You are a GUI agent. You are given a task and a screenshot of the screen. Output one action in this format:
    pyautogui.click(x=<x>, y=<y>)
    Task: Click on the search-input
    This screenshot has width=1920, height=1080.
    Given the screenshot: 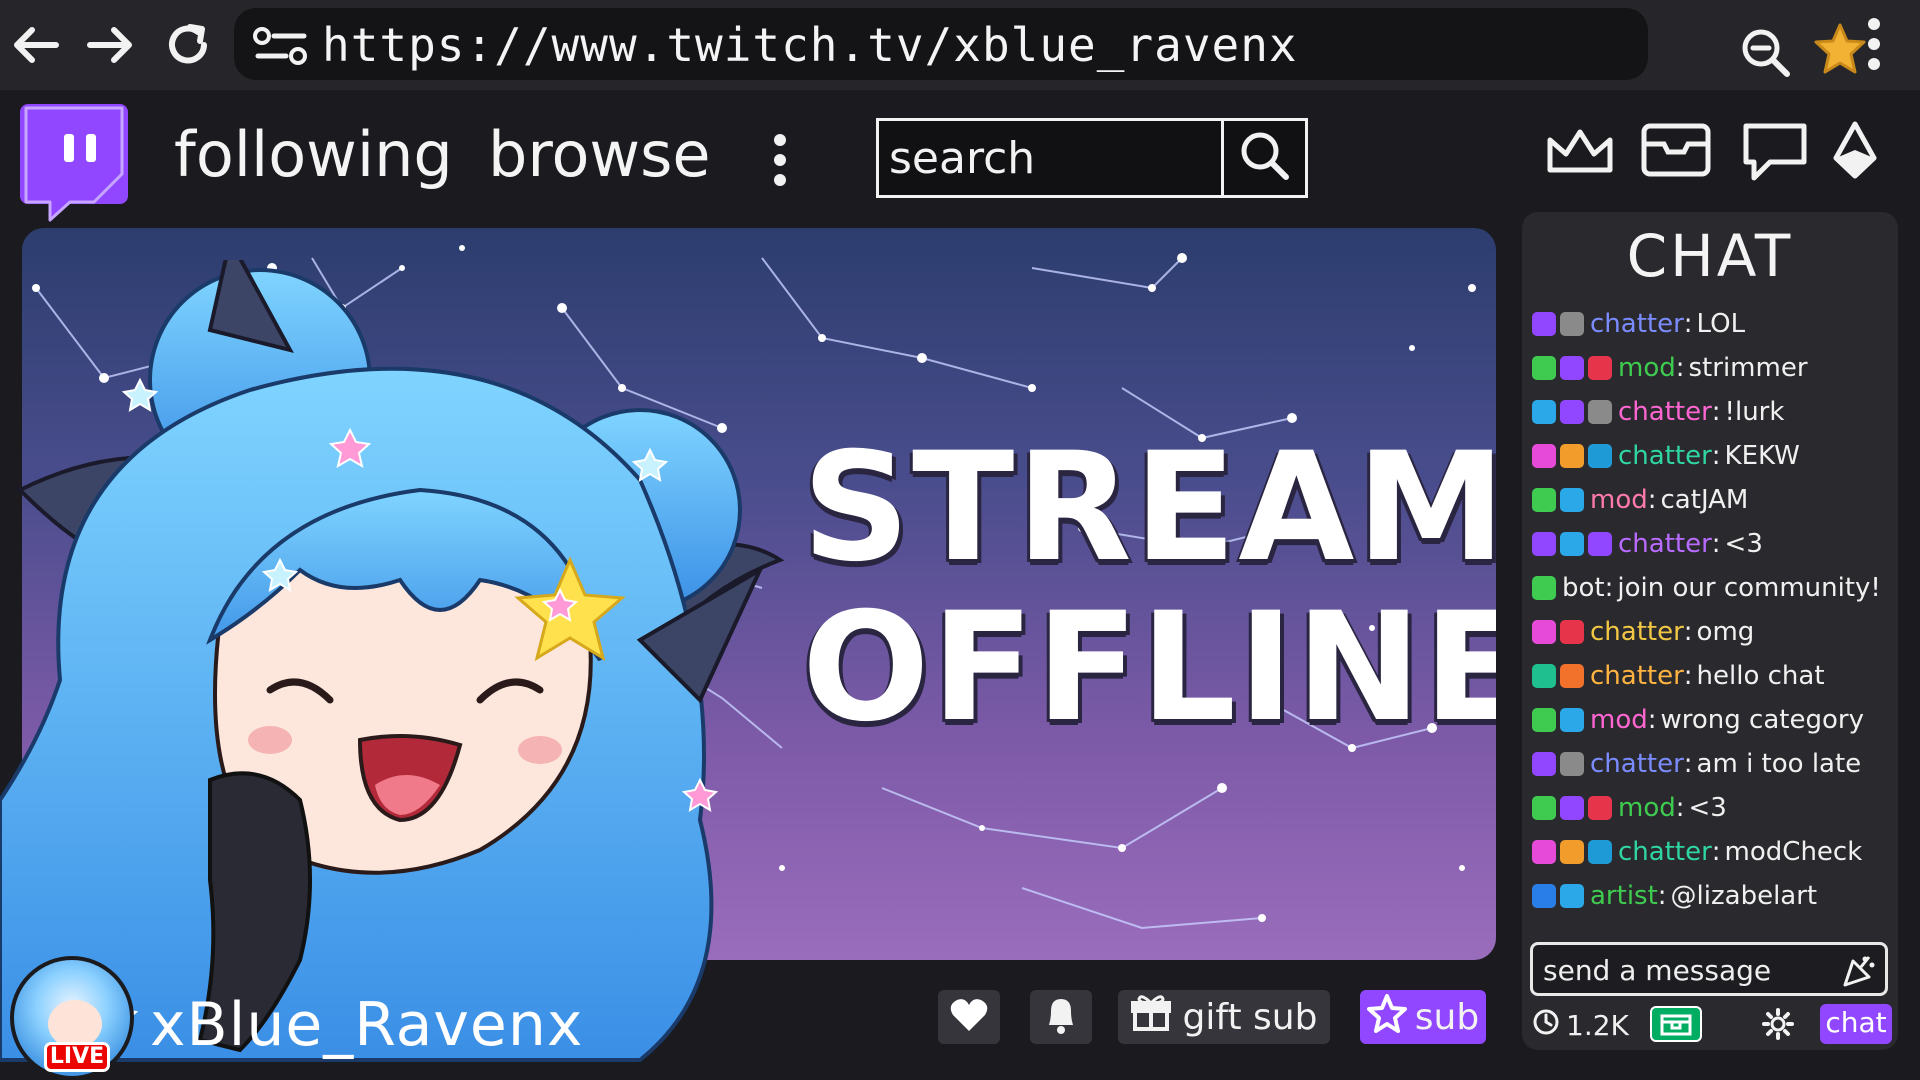 What is the action you would take?
    pyautogui.click(x=1039, y=158)
    